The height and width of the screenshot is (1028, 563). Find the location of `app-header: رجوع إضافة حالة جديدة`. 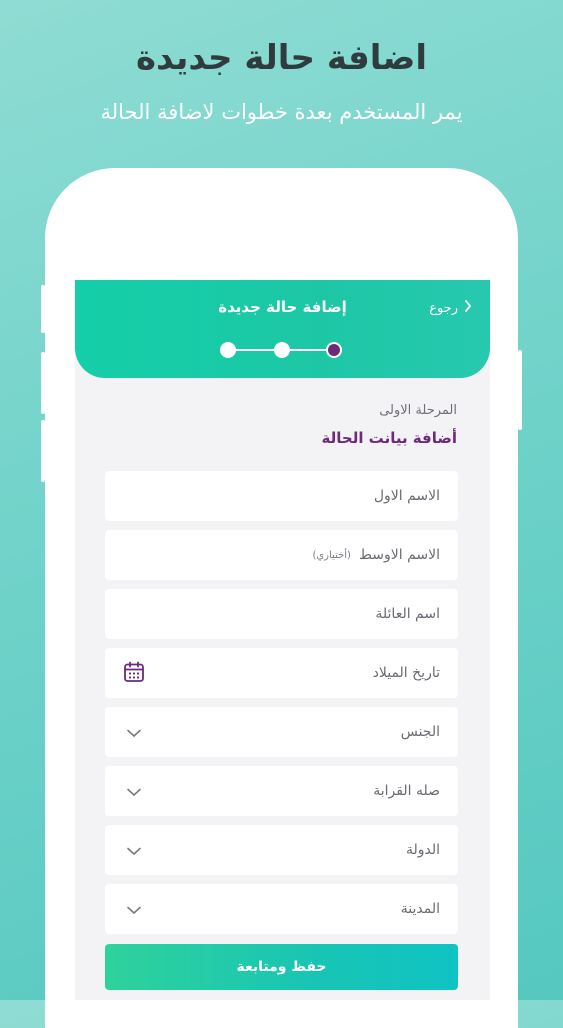

app-header: رجوع إضافة حالة جديدة is located at coordinates (282, 329).